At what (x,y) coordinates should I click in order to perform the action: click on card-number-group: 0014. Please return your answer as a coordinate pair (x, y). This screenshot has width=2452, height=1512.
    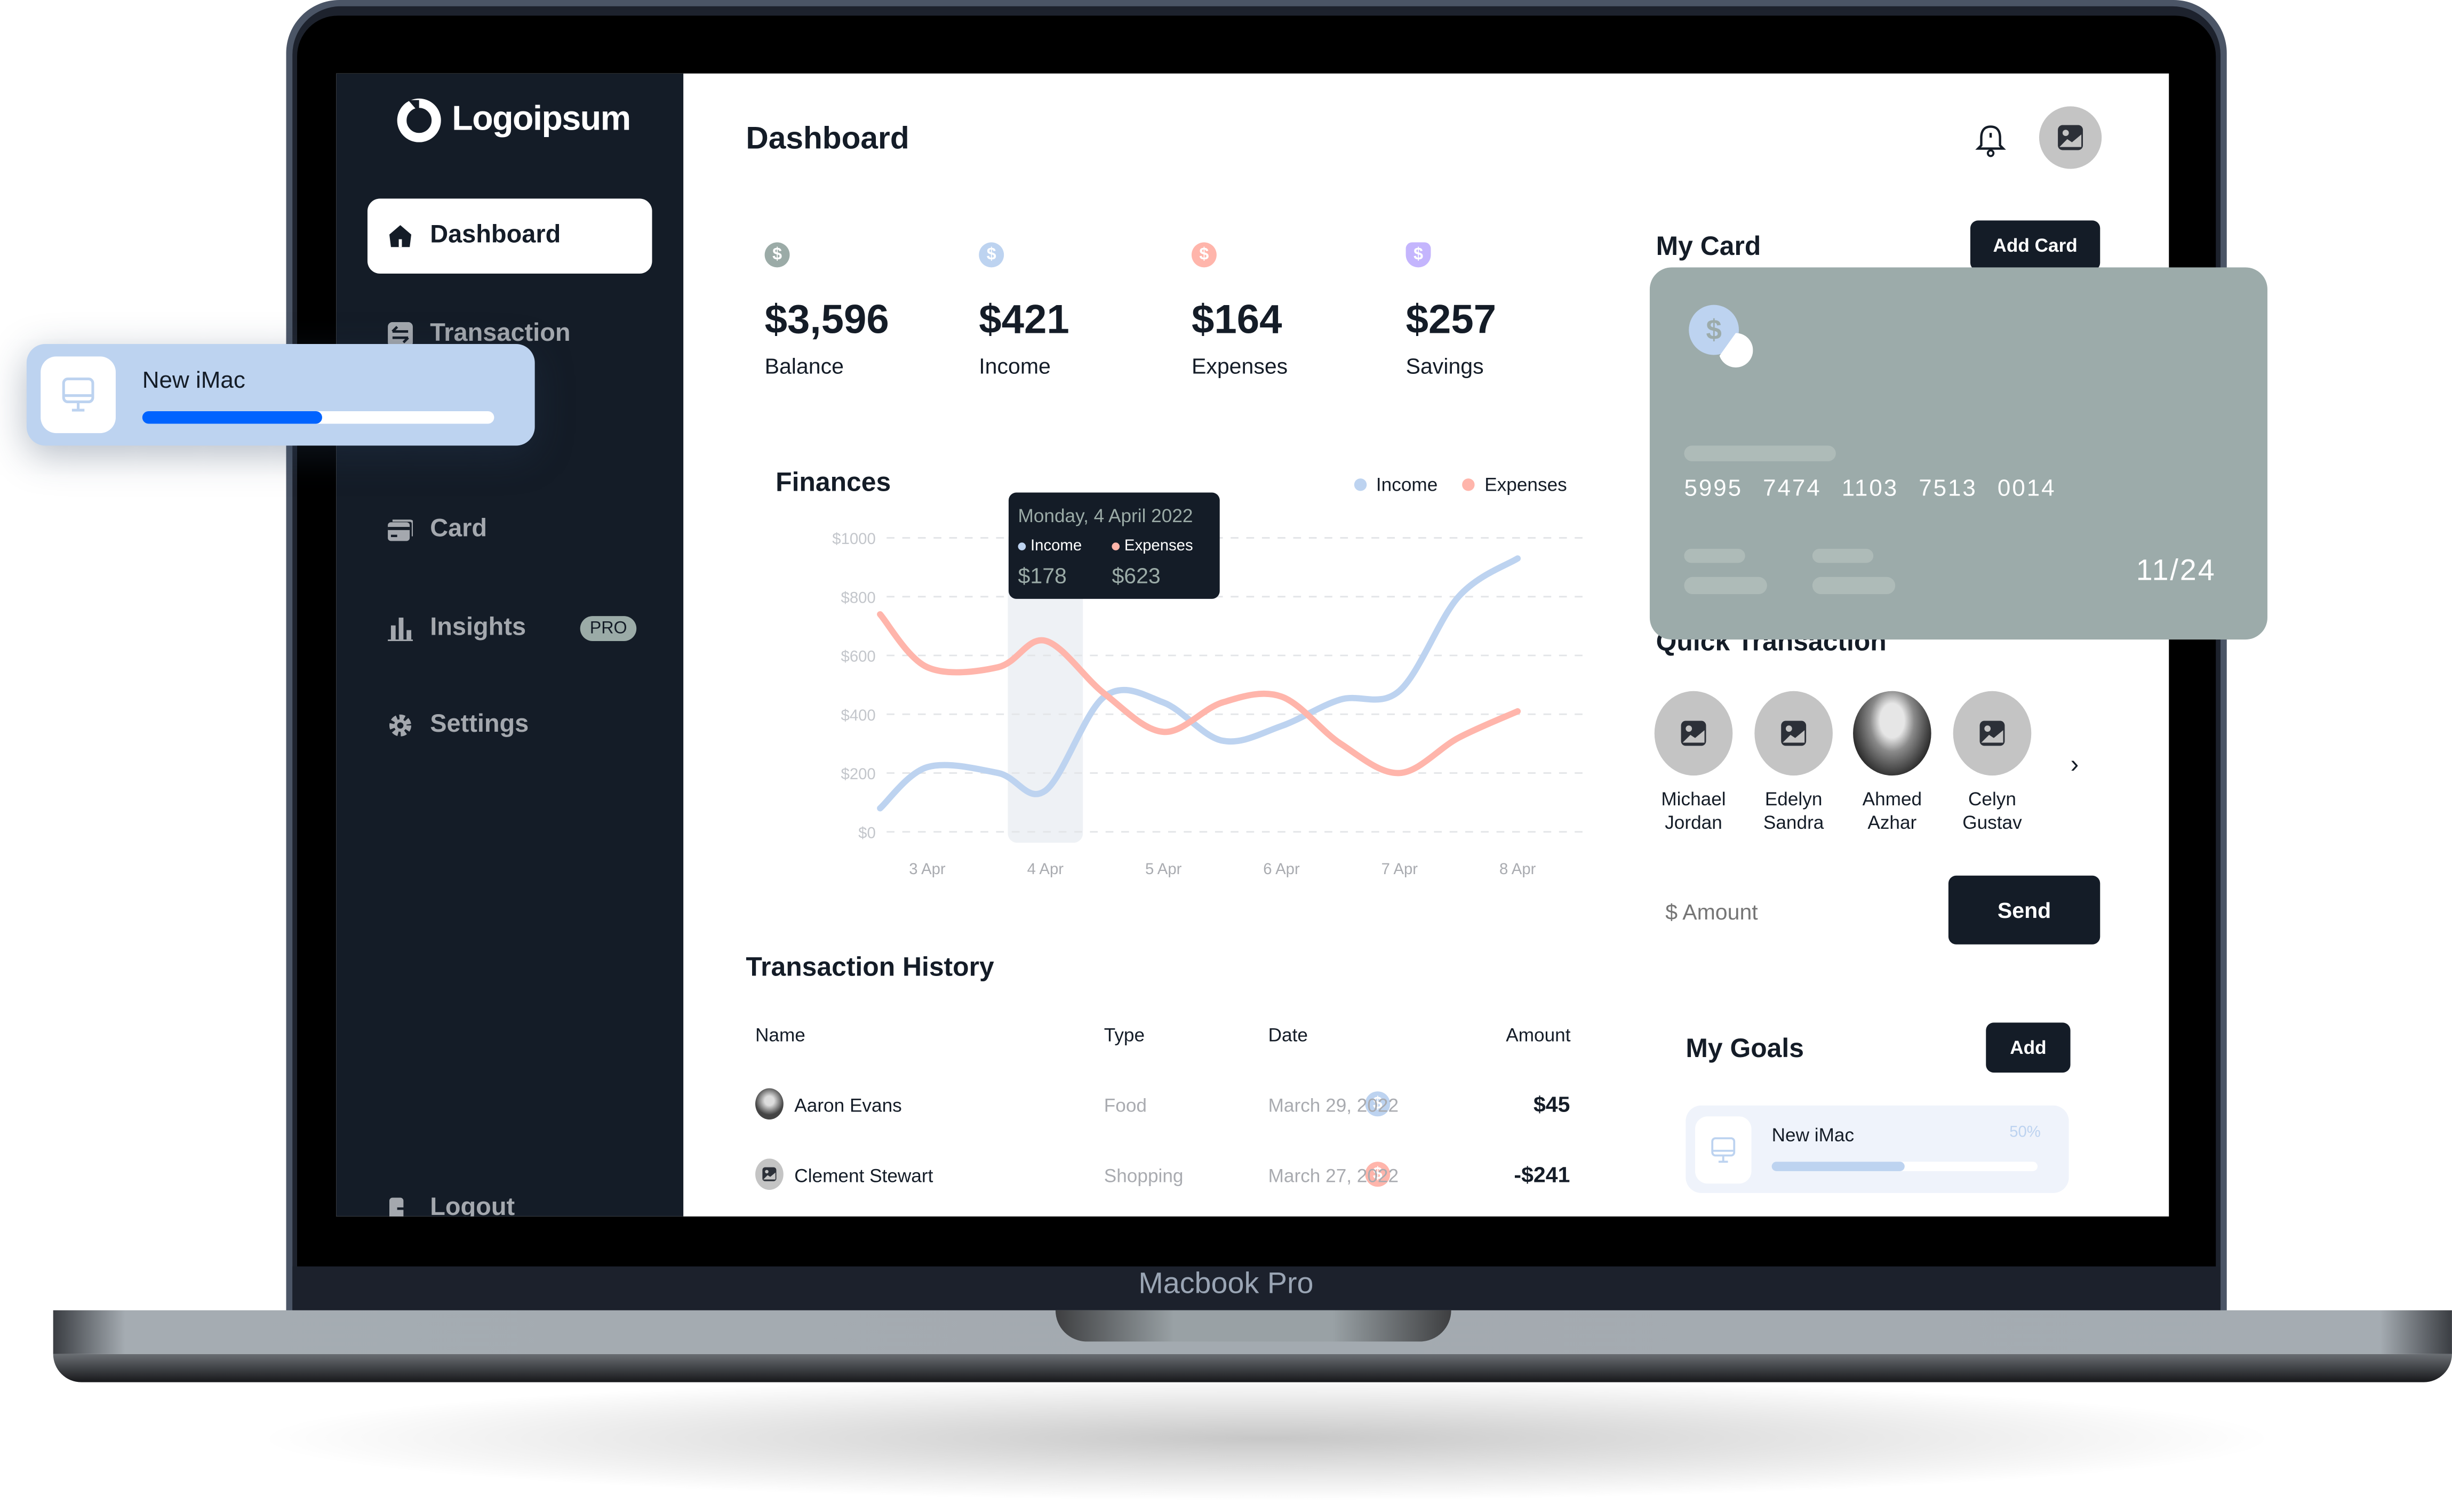
    Looking at the image, I should click on (2026, 488).